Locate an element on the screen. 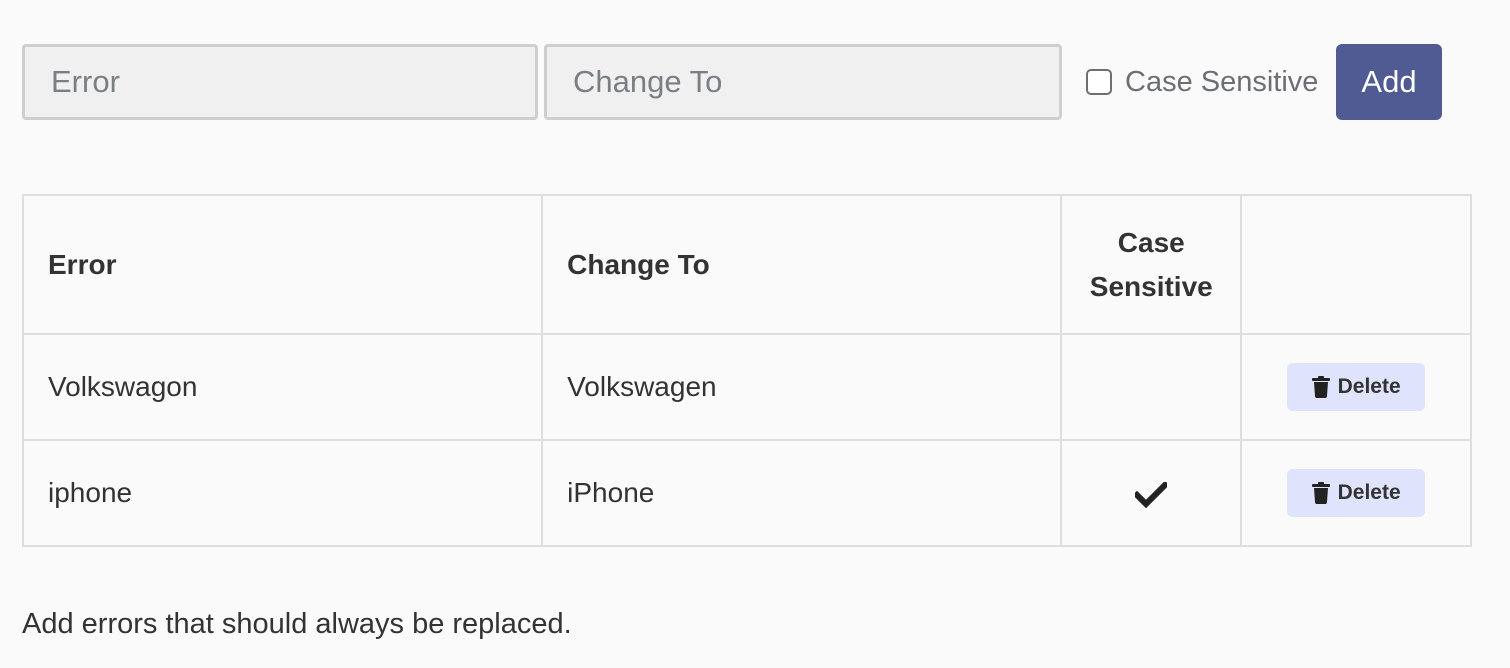 This screenshot has width=1510, height=668. row-error: Volkswagon is located at coordinates (282, 387).